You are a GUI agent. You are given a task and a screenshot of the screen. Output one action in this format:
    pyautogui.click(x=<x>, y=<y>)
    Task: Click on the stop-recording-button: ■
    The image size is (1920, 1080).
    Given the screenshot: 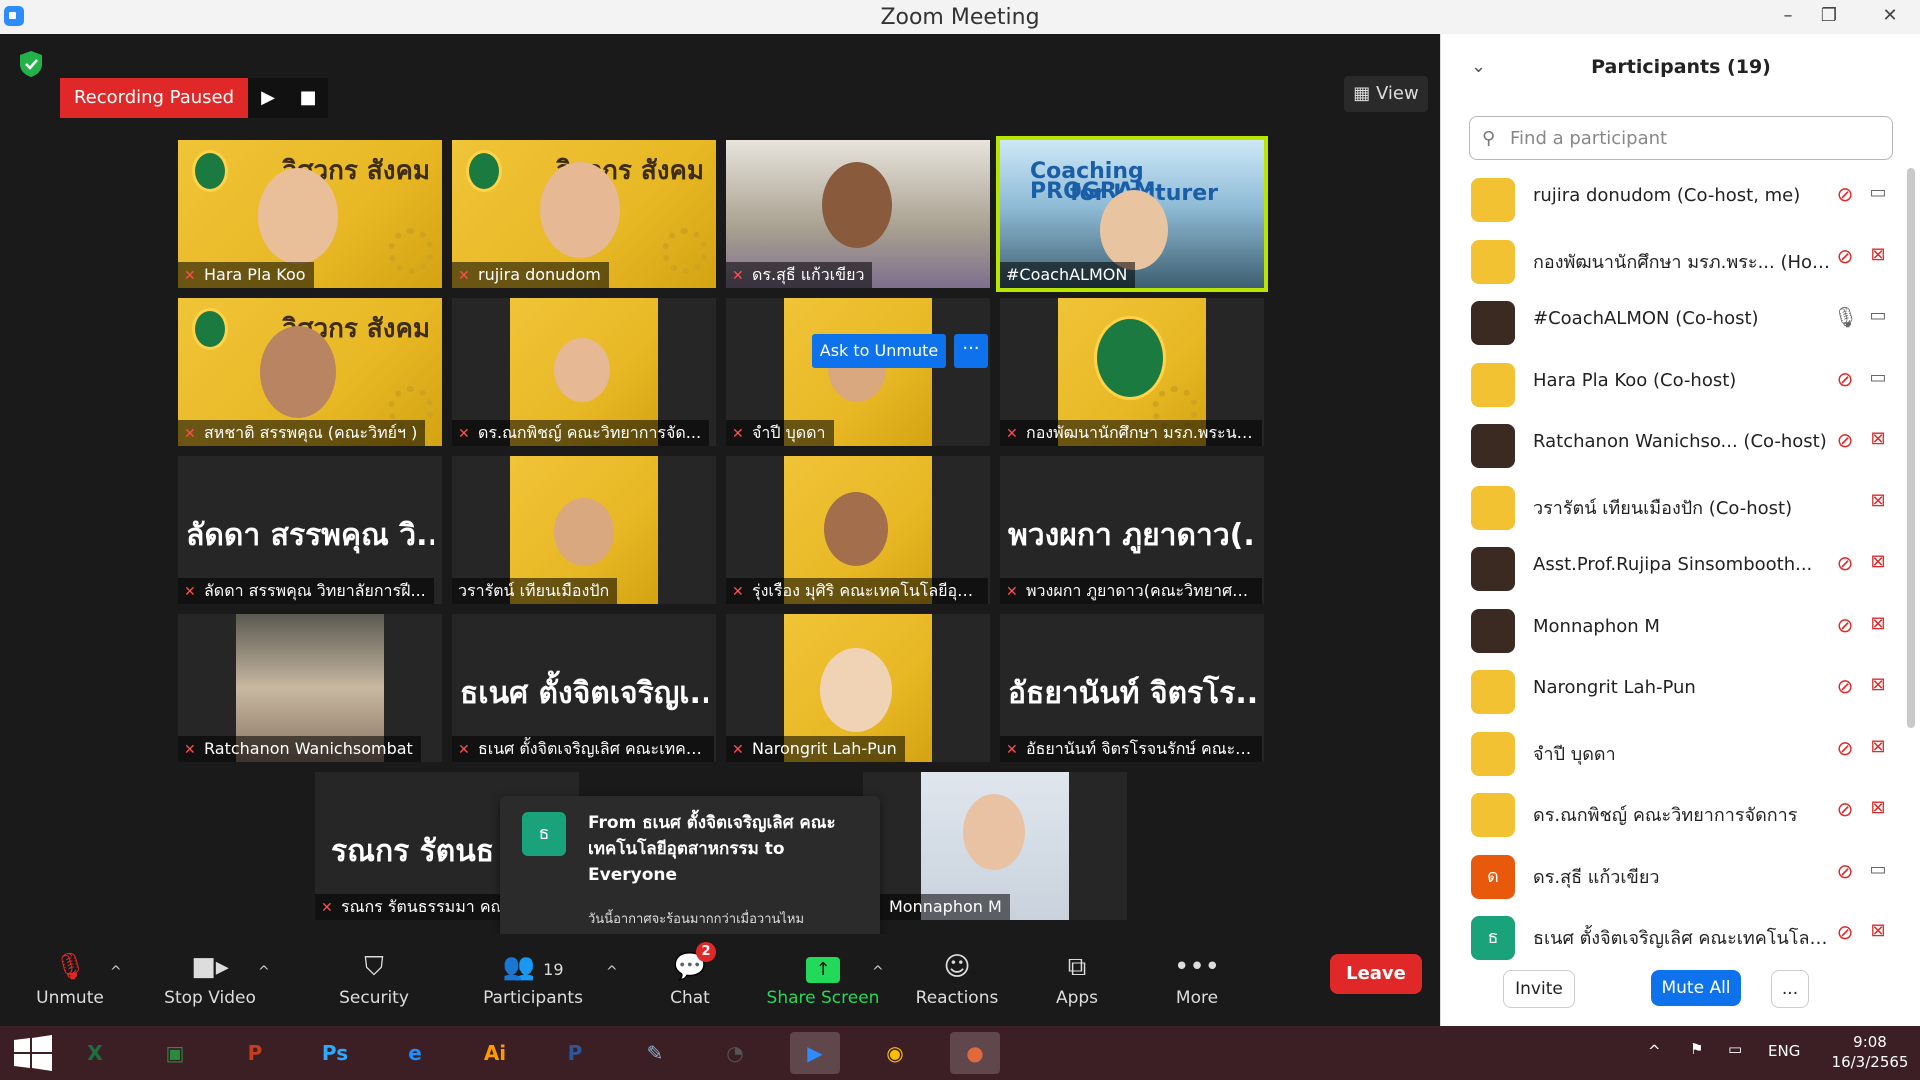 What is the action you would take?
    pyautogui.click(x=308, y=98)
    